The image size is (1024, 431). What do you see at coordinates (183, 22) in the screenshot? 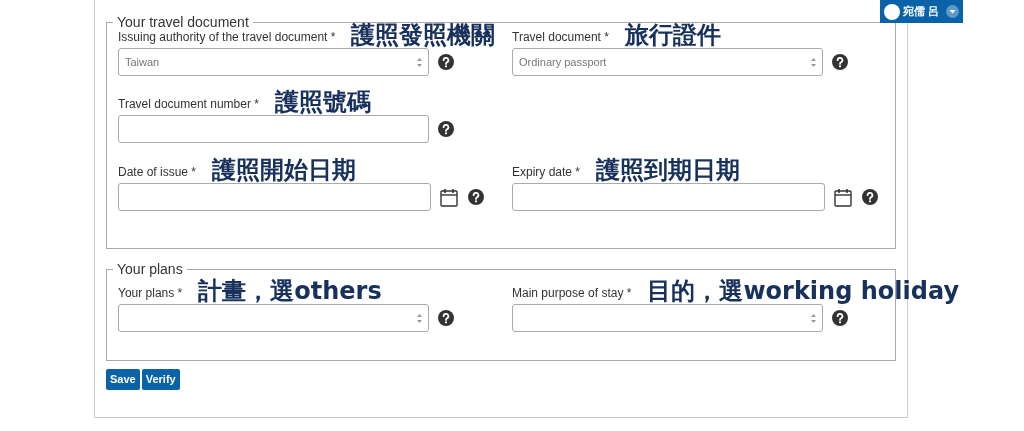
I see `section-legend: Your travel document` at bounding box center [183, 22].